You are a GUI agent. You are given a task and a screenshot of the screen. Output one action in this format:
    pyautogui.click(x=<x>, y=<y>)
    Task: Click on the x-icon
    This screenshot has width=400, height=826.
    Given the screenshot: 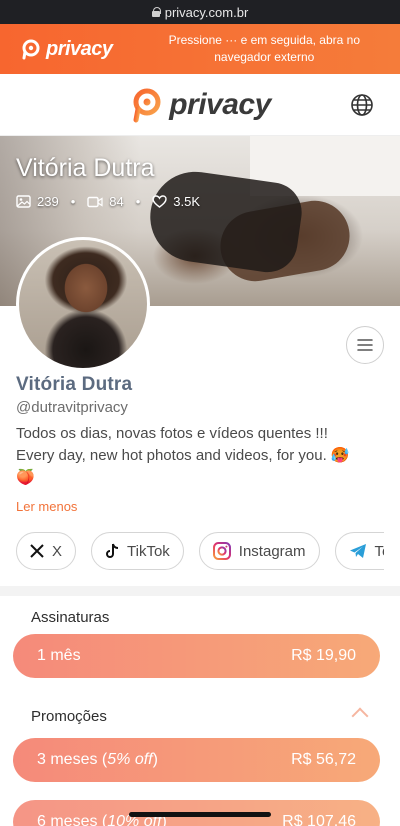 What is the action you would take?
    pyautogui.click(x=37, y=551)
    